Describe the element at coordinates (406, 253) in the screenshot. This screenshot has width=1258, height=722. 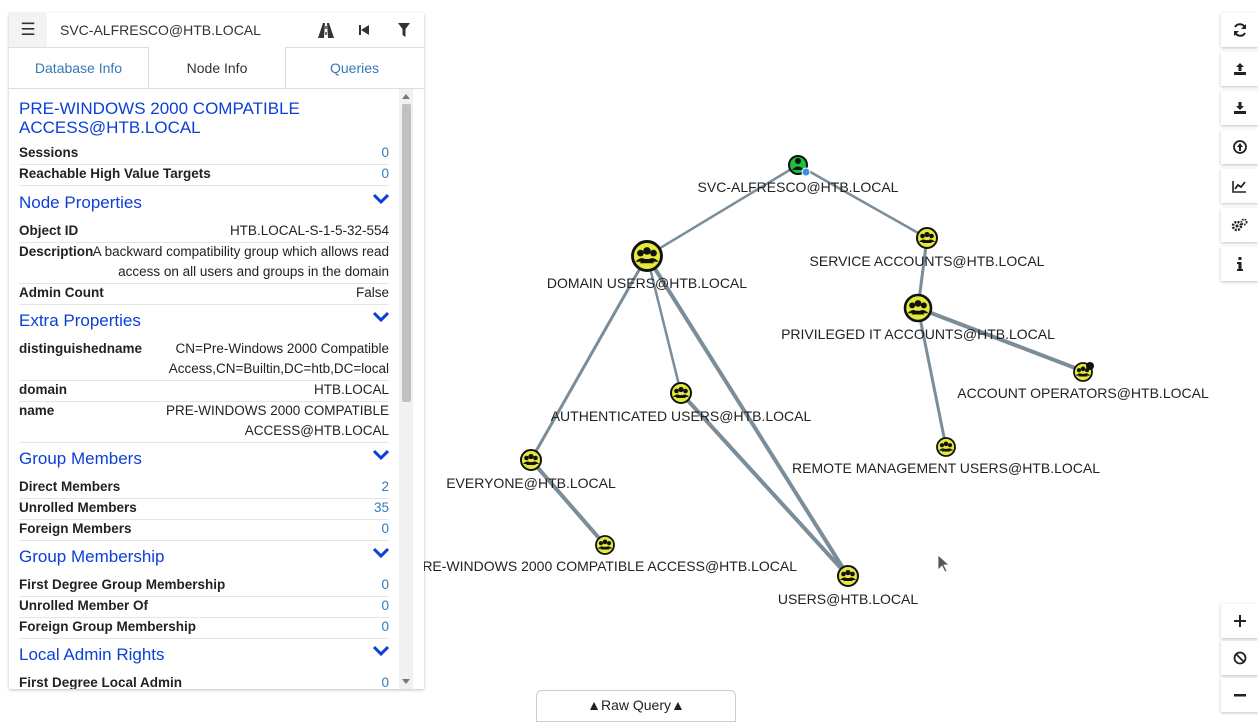
I see `scrollbar-thumb` at that location.